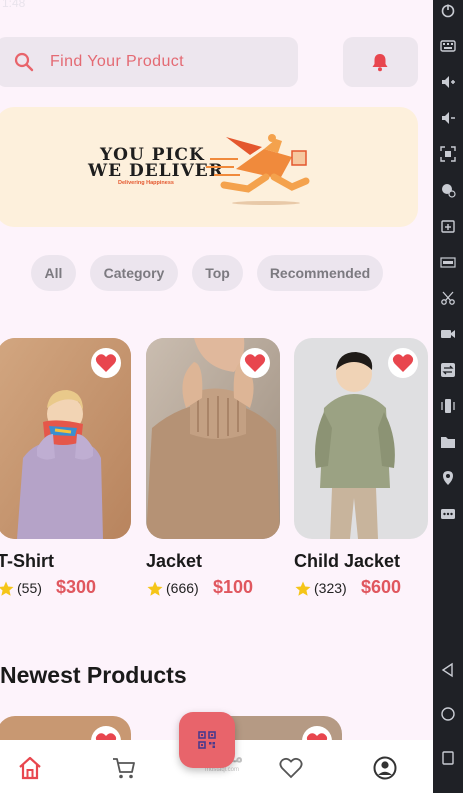  Describe the element at coordinates (448, 758) in the screenshot. I see `recents-icon` at that location.